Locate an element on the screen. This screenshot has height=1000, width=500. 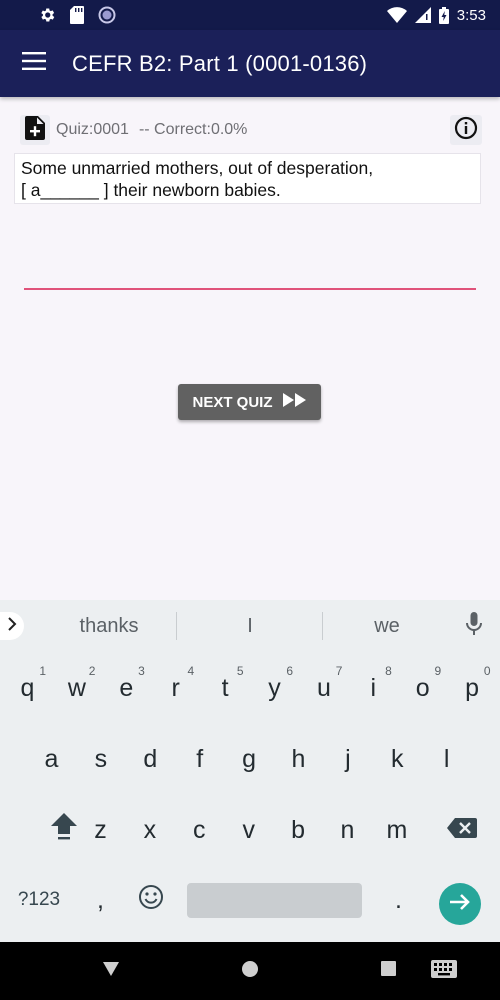
info-icon is located at coordinates (466, 130).